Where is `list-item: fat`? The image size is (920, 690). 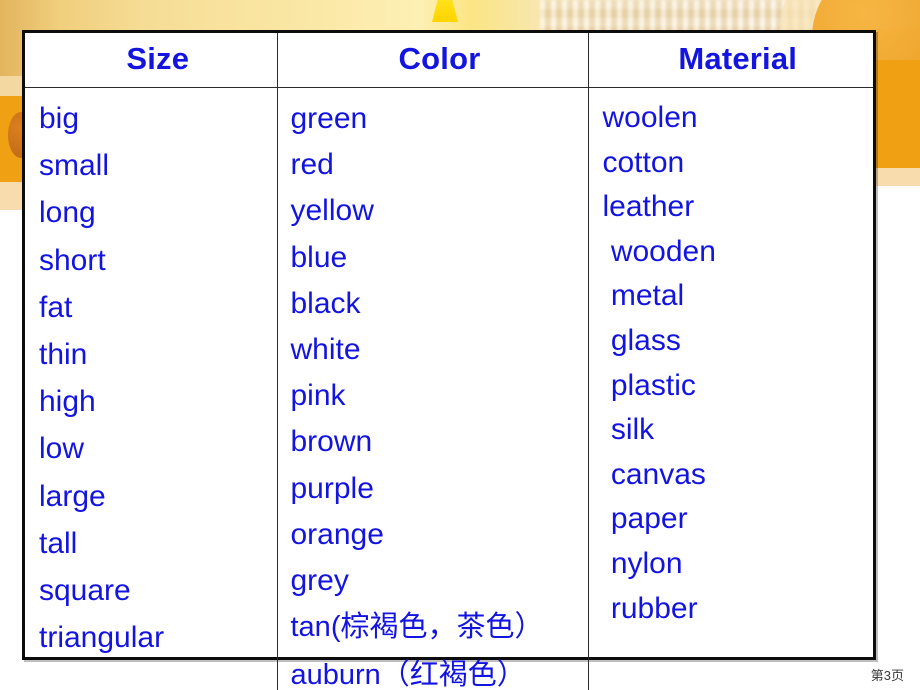 list-item: fat is located at coordinates (56, 307).